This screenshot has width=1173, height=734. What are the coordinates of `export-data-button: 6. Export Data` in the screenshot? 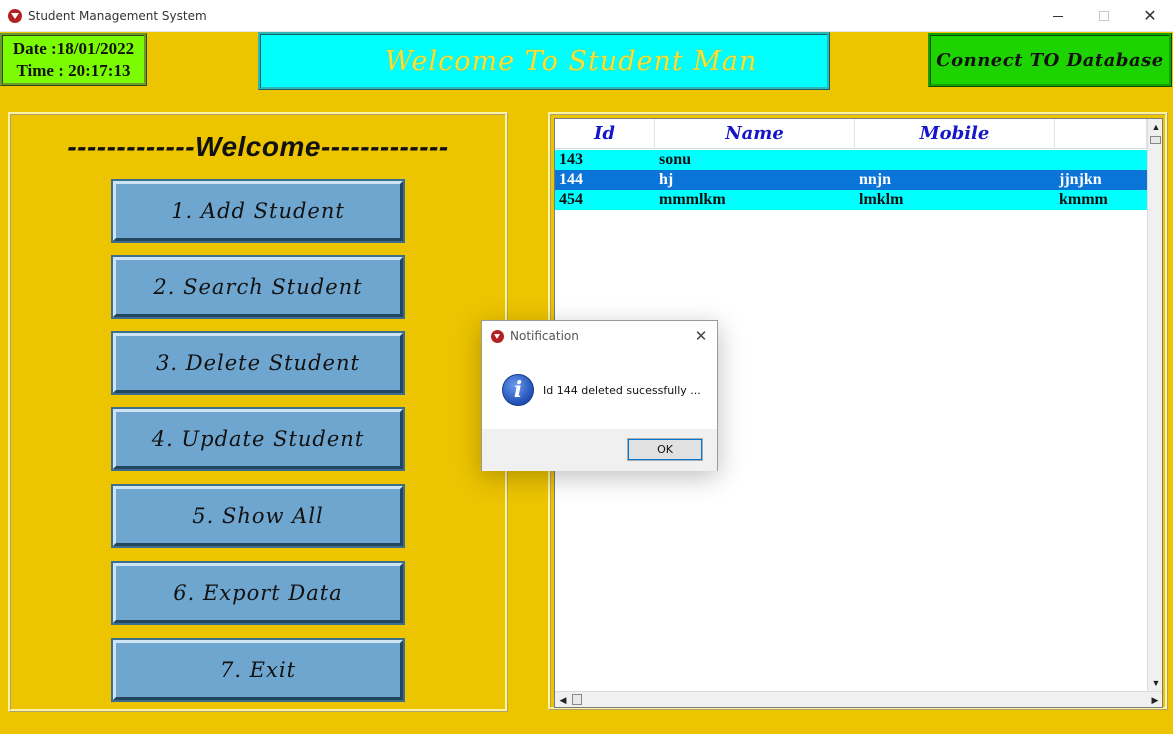 It's located at (258, 593).